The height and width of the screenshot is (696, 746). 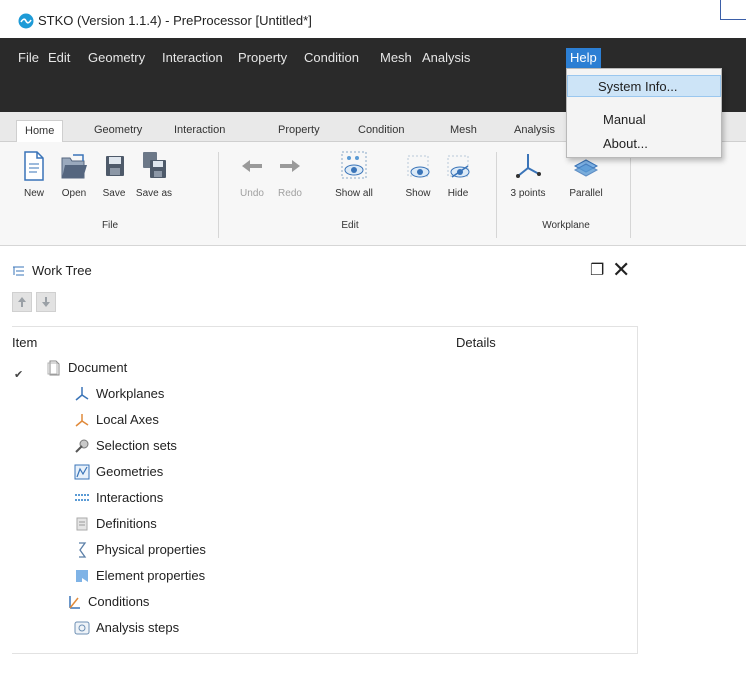 I want to click on save-button: Save, so click(x=114, y=180).